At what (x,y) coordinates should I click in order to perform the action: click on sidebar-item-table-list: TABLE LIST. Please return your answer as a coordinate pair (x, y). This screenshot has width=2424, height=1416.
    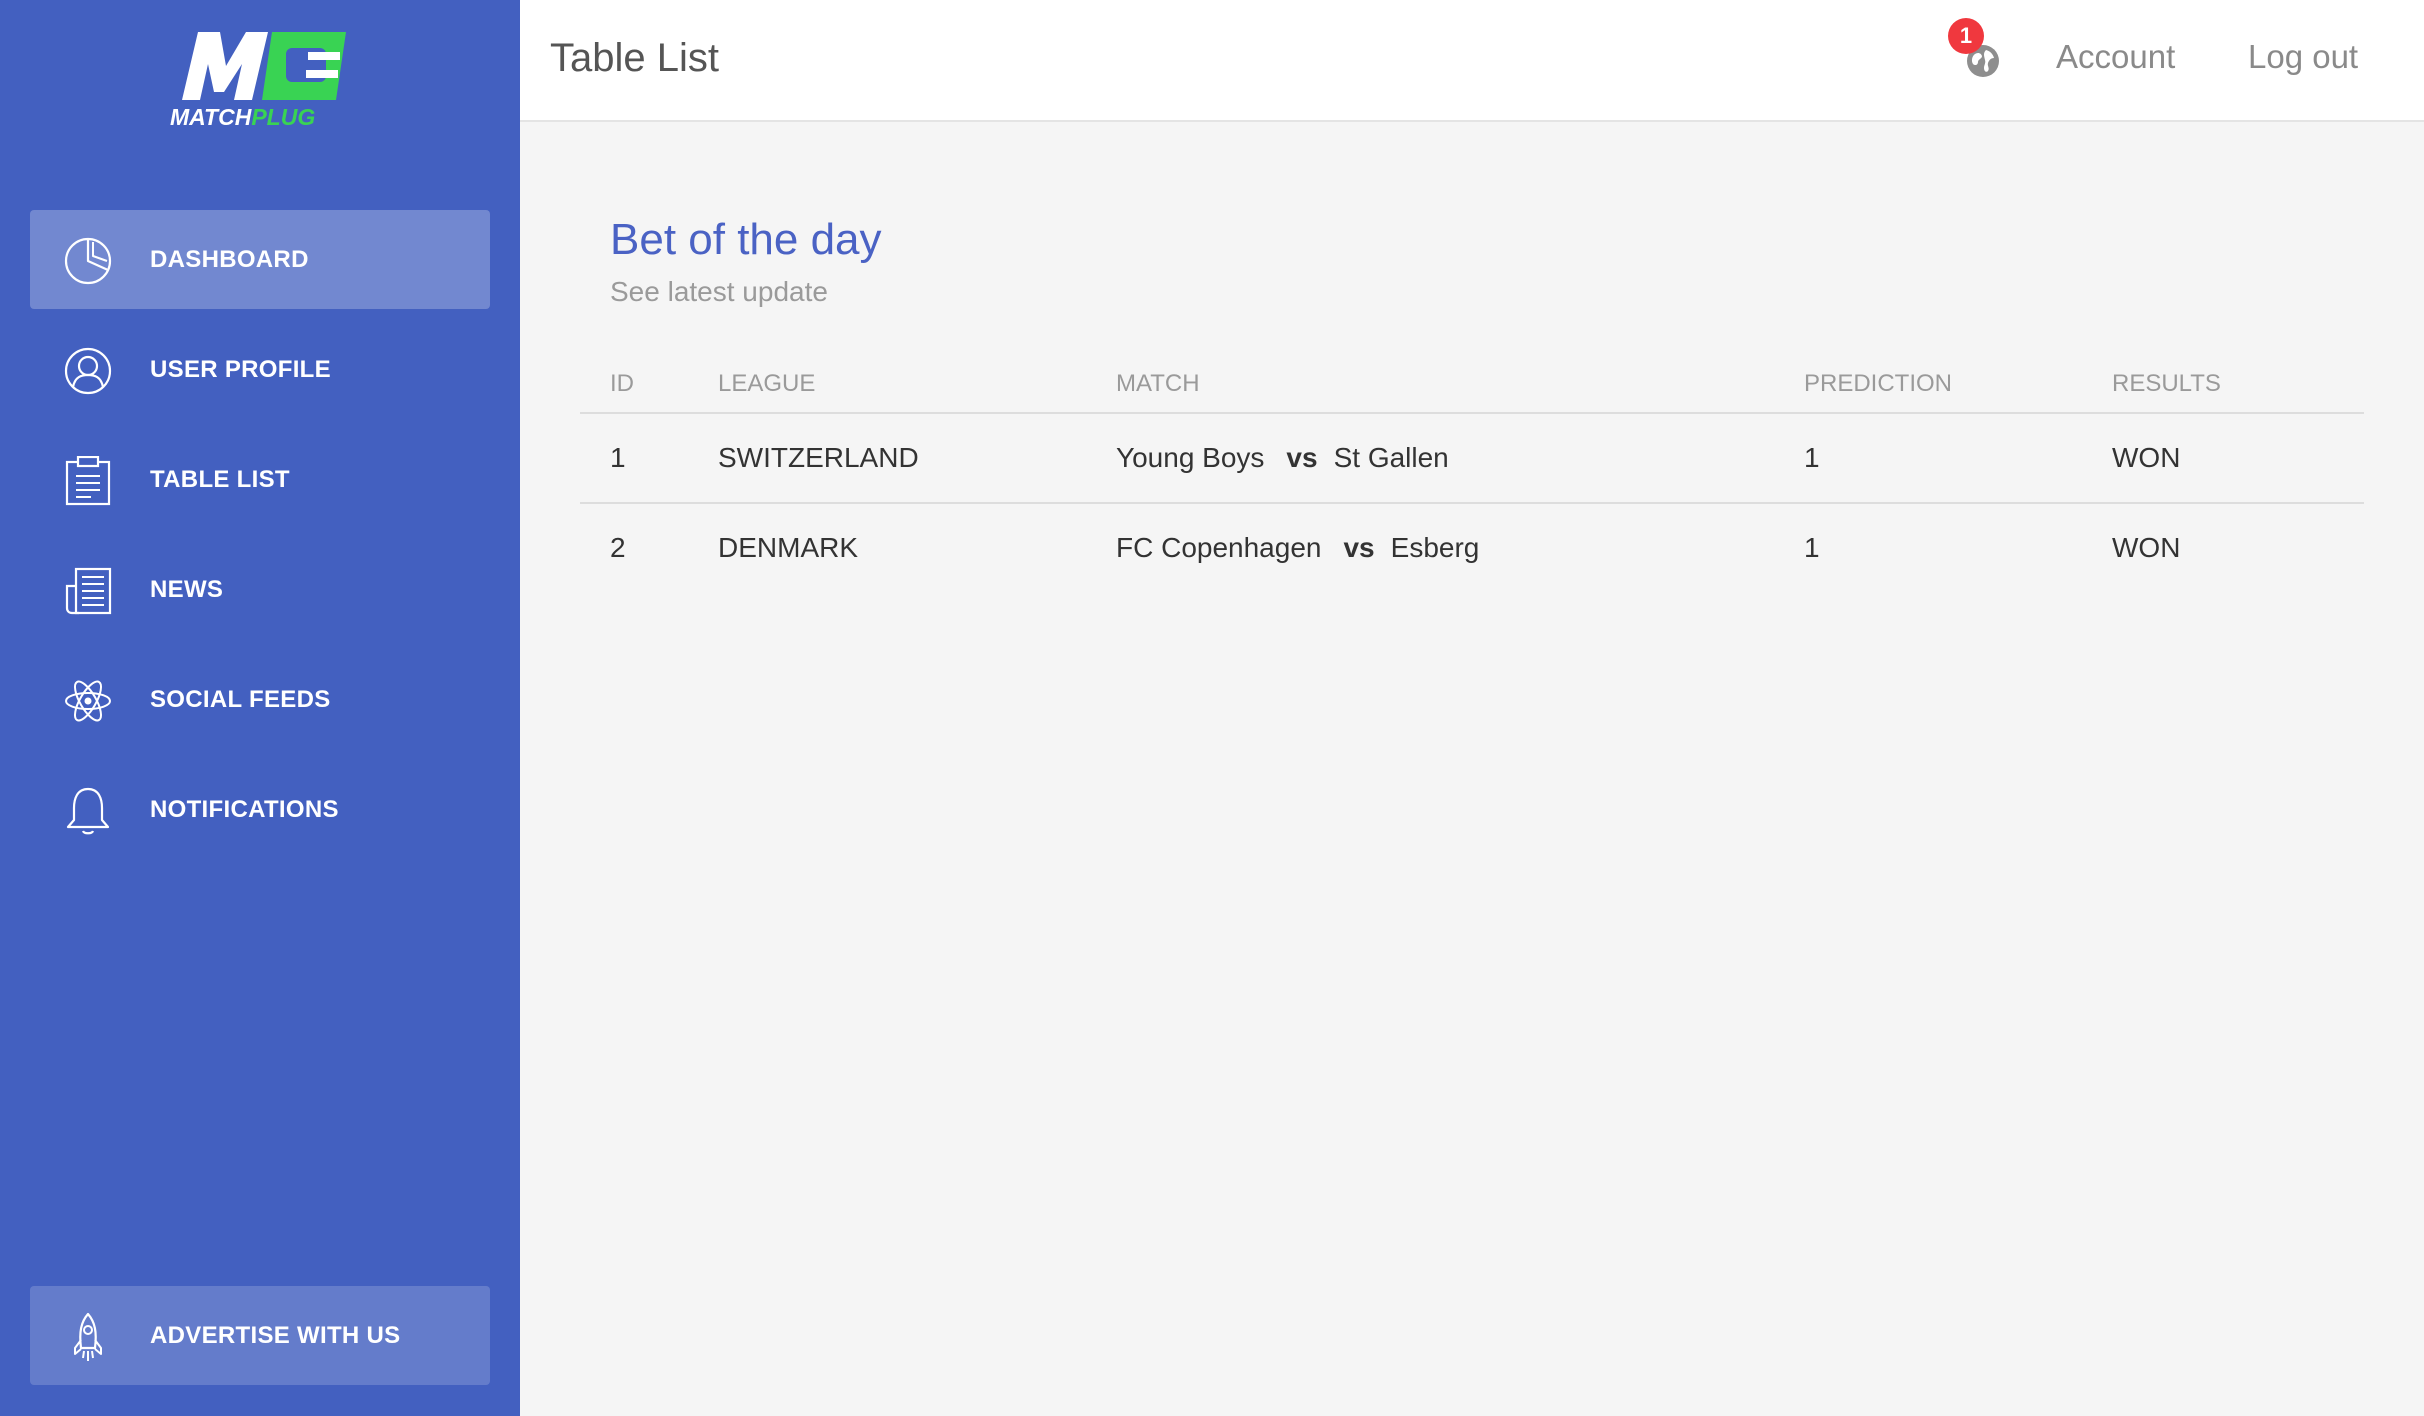
    Looking at the image, I should click on (260, 479).